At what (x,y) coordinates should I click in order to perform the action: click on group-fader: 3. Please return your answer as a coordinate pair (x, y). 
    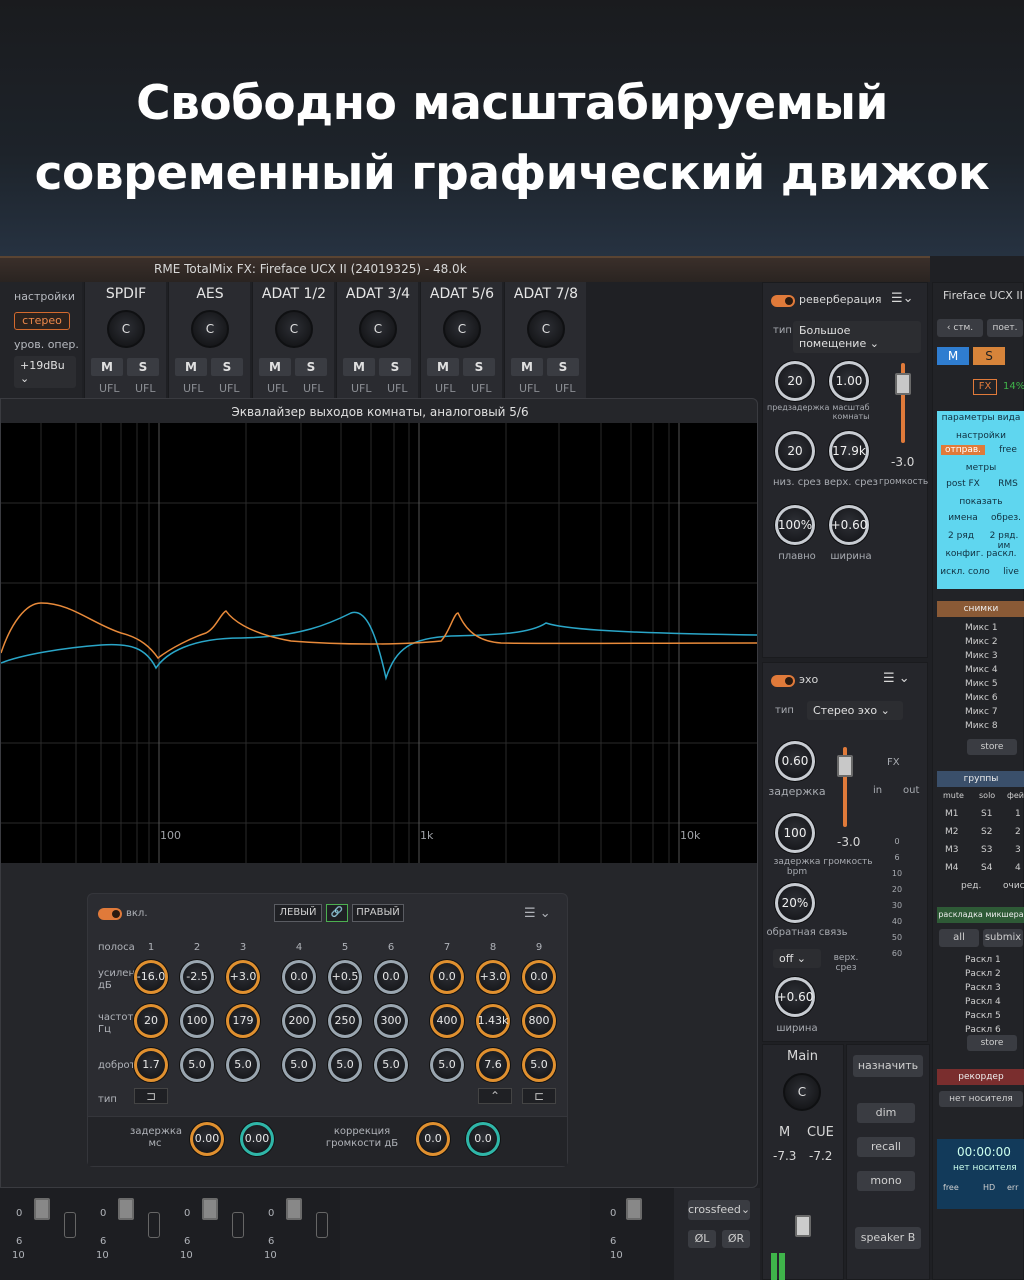
    Looking at the image, I should click on (1018, 850).